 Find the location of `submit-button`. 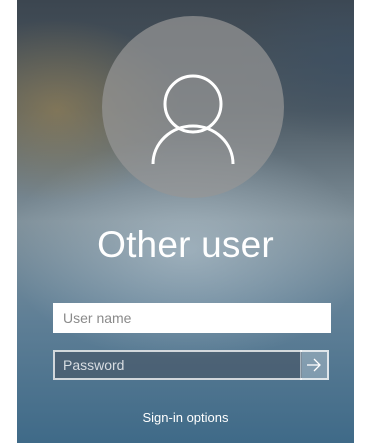

submit-button is located at coordinates (314, 365).